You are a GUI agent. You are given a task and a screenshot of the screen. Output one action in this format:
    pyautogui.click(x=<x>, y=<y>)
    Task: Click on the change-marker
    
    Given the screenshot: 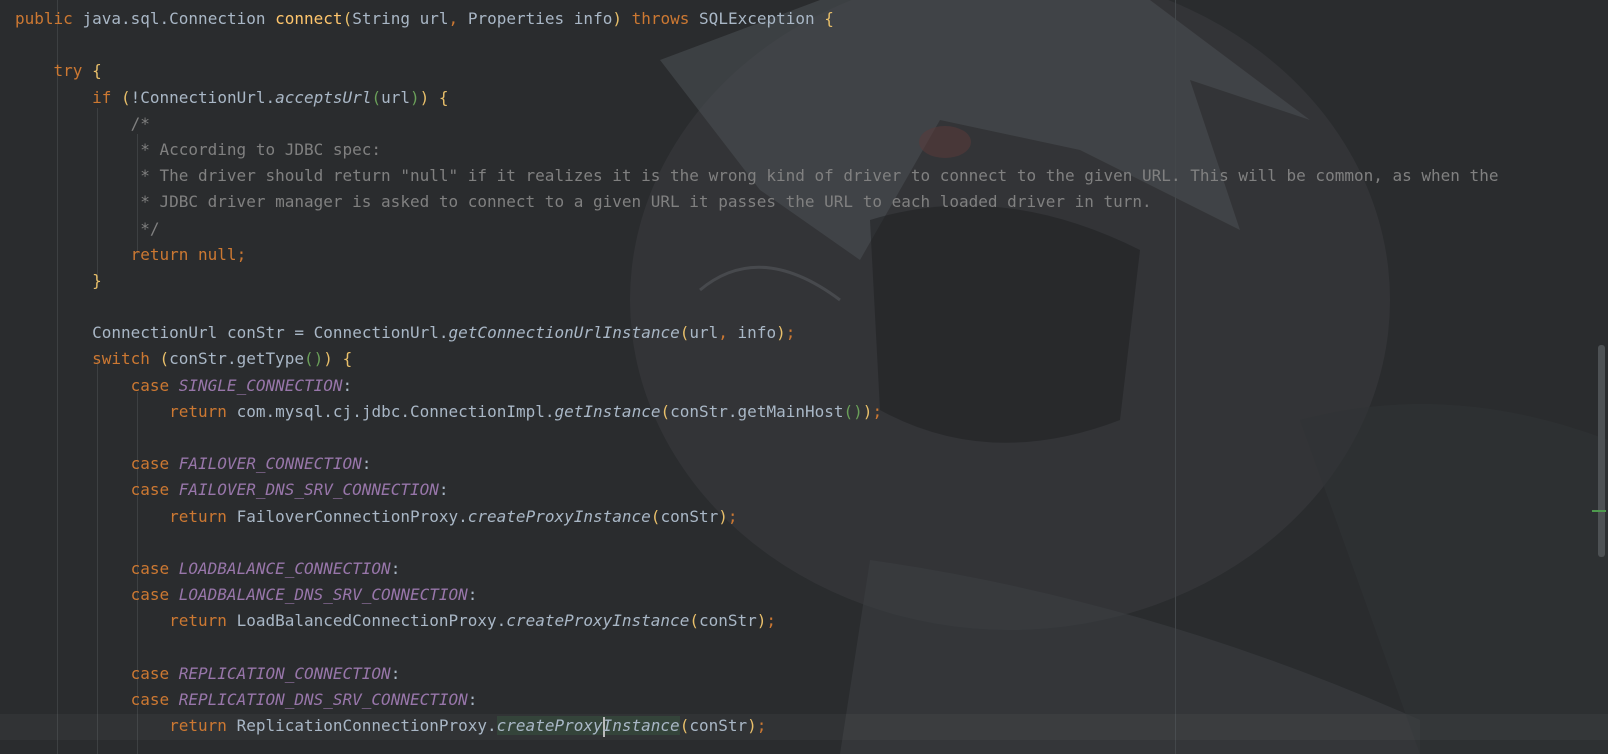 What is the action you would take?
    pyautogui.click(x=1599, y=511)
    